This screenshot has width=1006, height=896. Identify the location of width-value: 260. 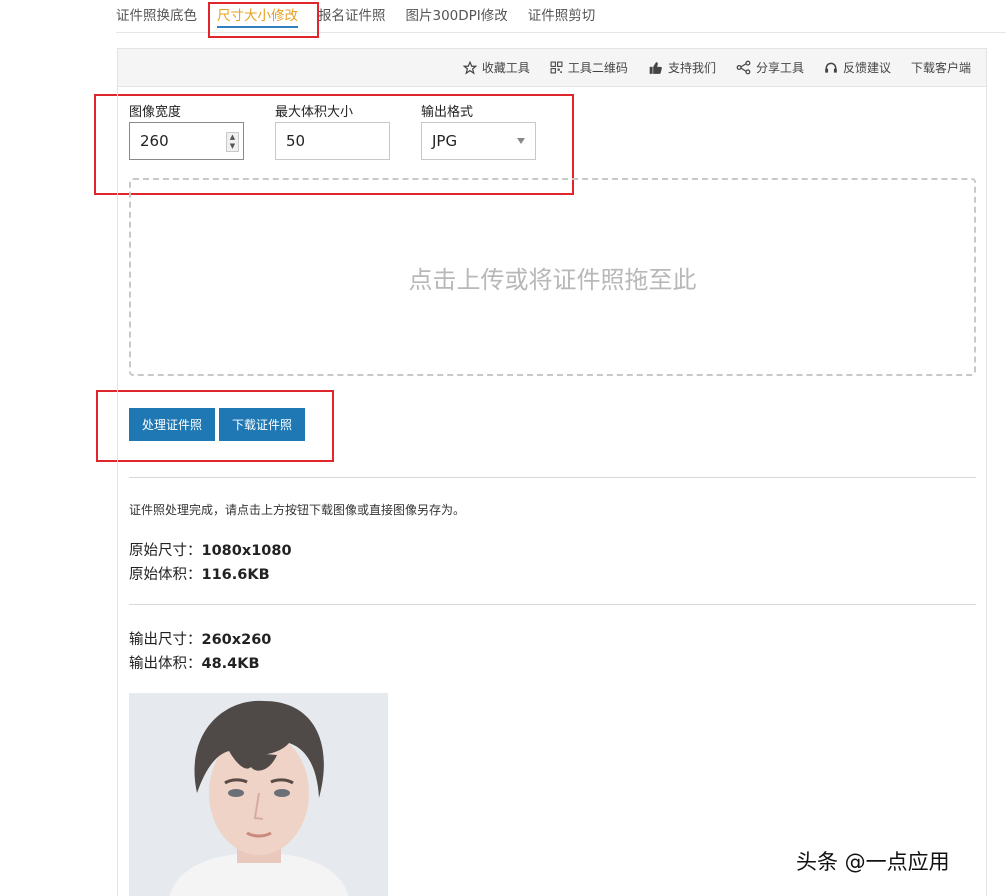
(154, 141).